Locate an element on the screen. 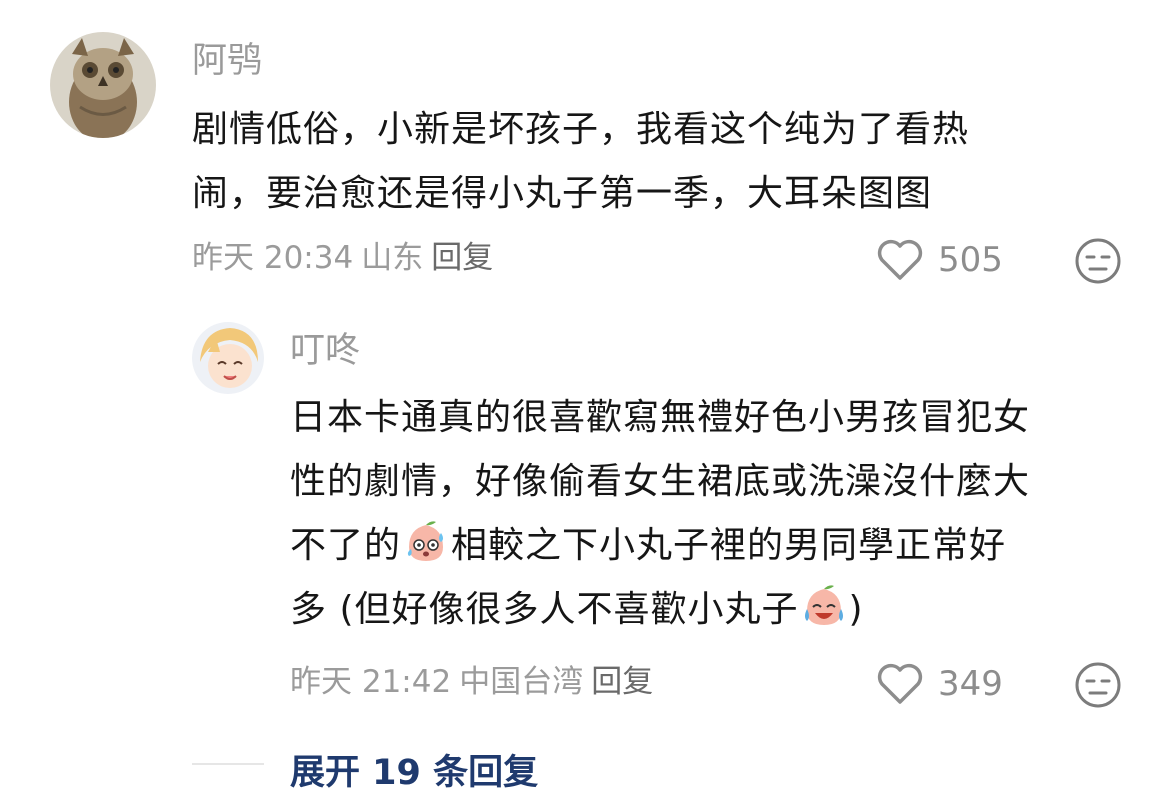  reply-like-button: 349 is located at coordinates (939, 684).